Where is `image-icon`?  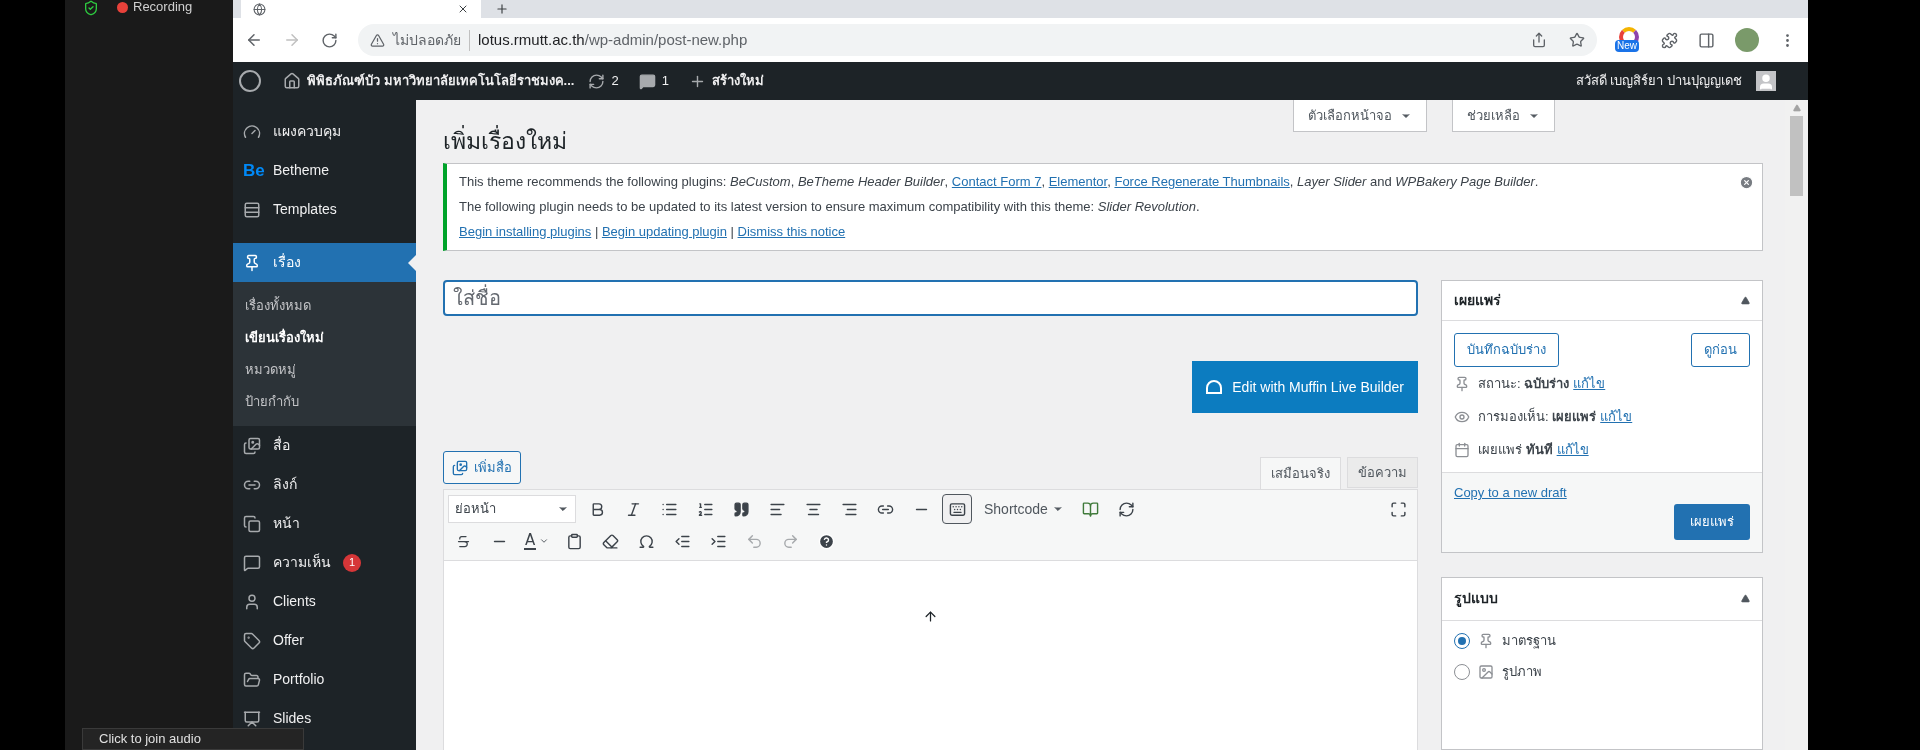
image-icon is located at coordinates (1486, 672).